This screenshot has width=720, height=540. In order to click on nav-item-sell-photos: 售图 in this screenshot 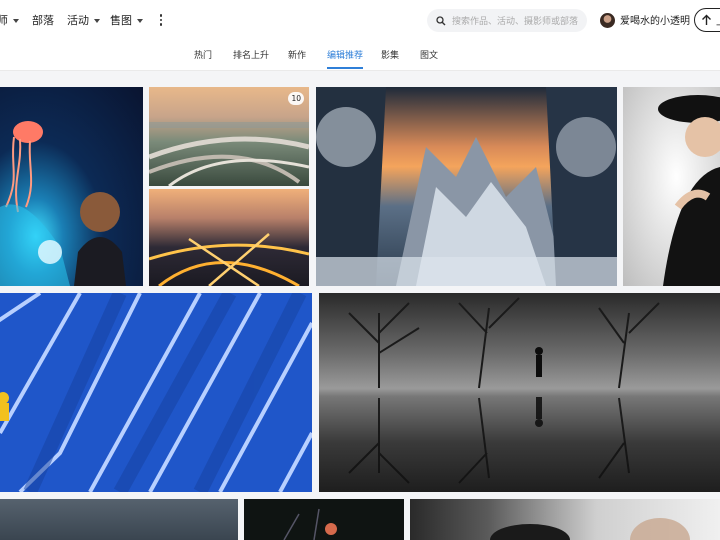, I will do `click(126, 20)`.